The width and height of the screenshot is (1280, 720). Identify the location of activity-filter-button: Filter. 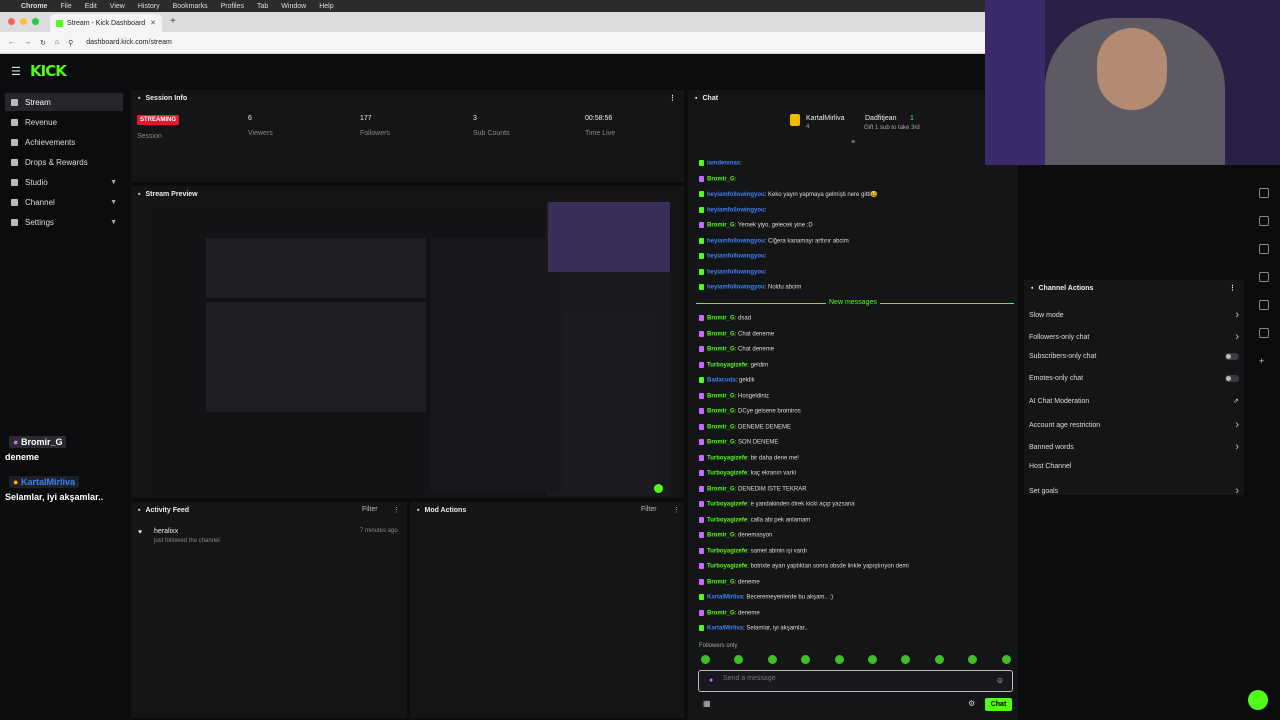
(370, 509).